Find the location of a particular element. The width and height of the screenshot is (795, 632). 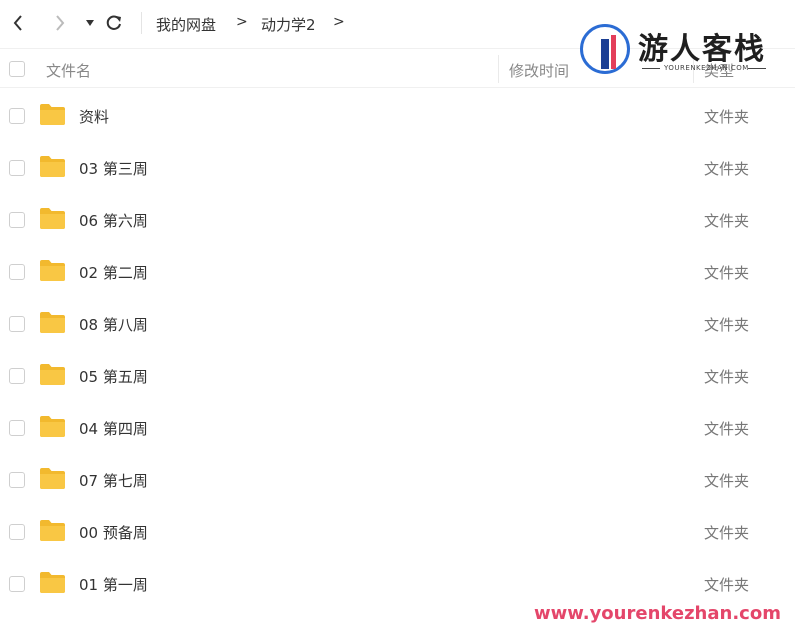

breadcrumb-item-root: 我的网盘 is located at coordinates (186, 24).